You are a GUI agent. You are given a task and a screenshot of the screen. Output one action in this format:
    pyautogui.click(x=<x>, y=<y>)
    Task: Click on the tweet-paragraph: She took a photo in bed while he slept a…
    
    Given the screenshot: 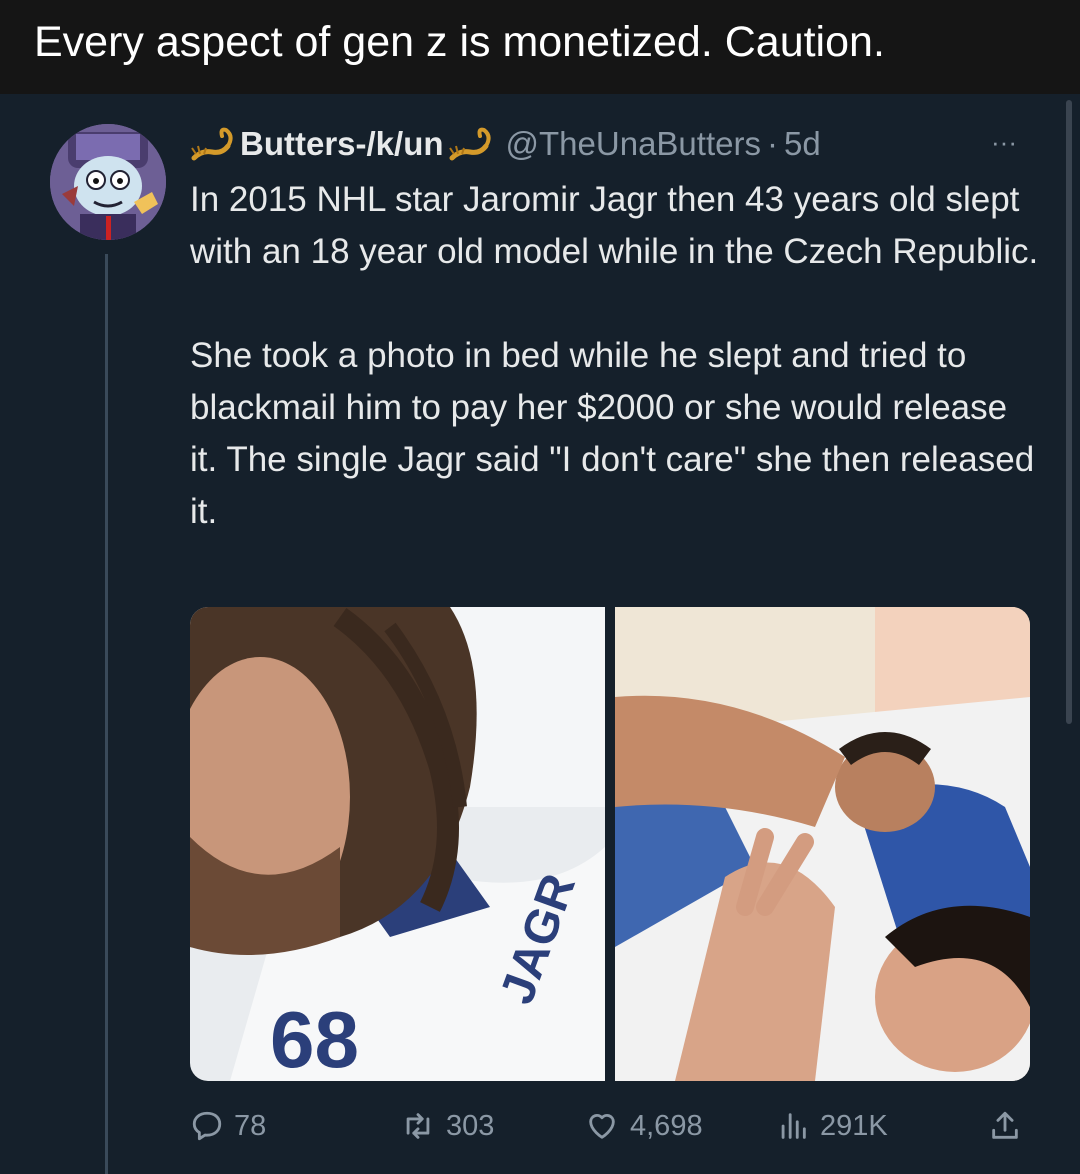 What is the action you would take?
    pyautogui.click(x=612, y=433)
    